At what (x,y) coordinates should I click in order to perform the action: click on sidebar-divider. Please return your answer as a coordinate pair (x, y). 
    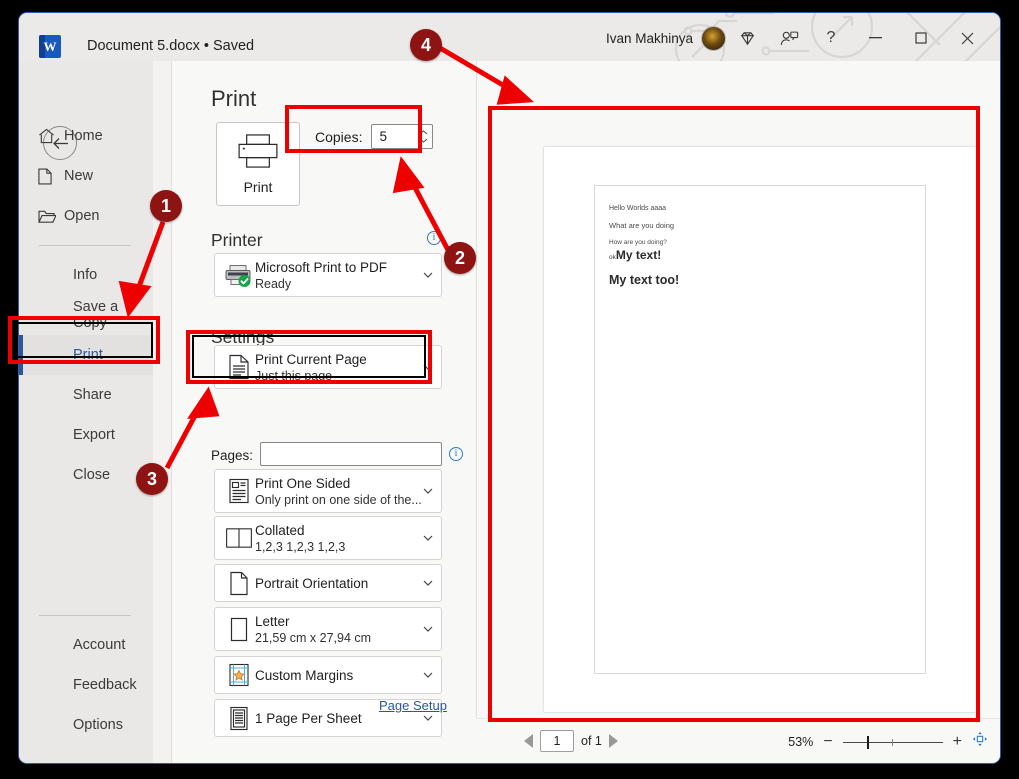
    Looking at the image, I should click on (85, 245).